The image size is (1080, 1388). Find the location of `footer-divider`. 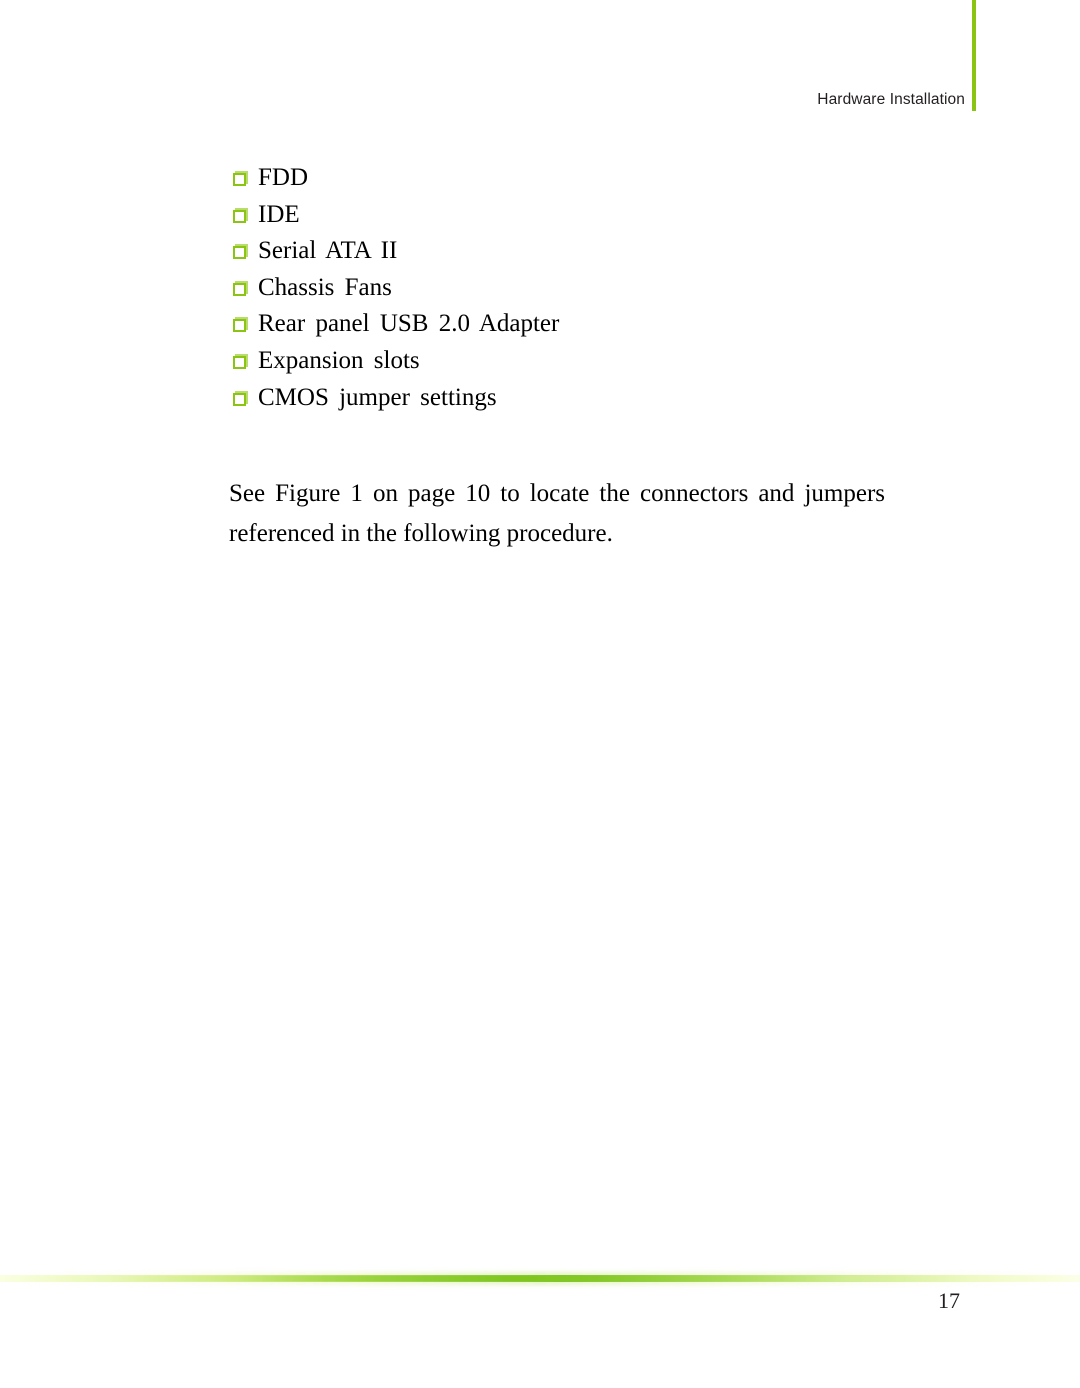

footer-divider is located at coordinates (540, 1280).